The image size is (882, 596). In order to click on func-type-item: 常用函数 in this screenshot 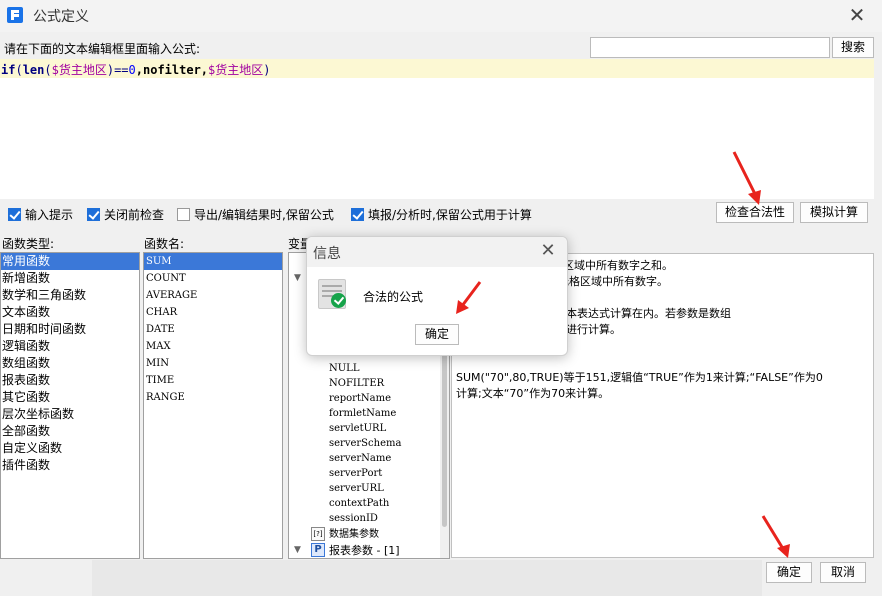, I will do `click(70, 261)`.